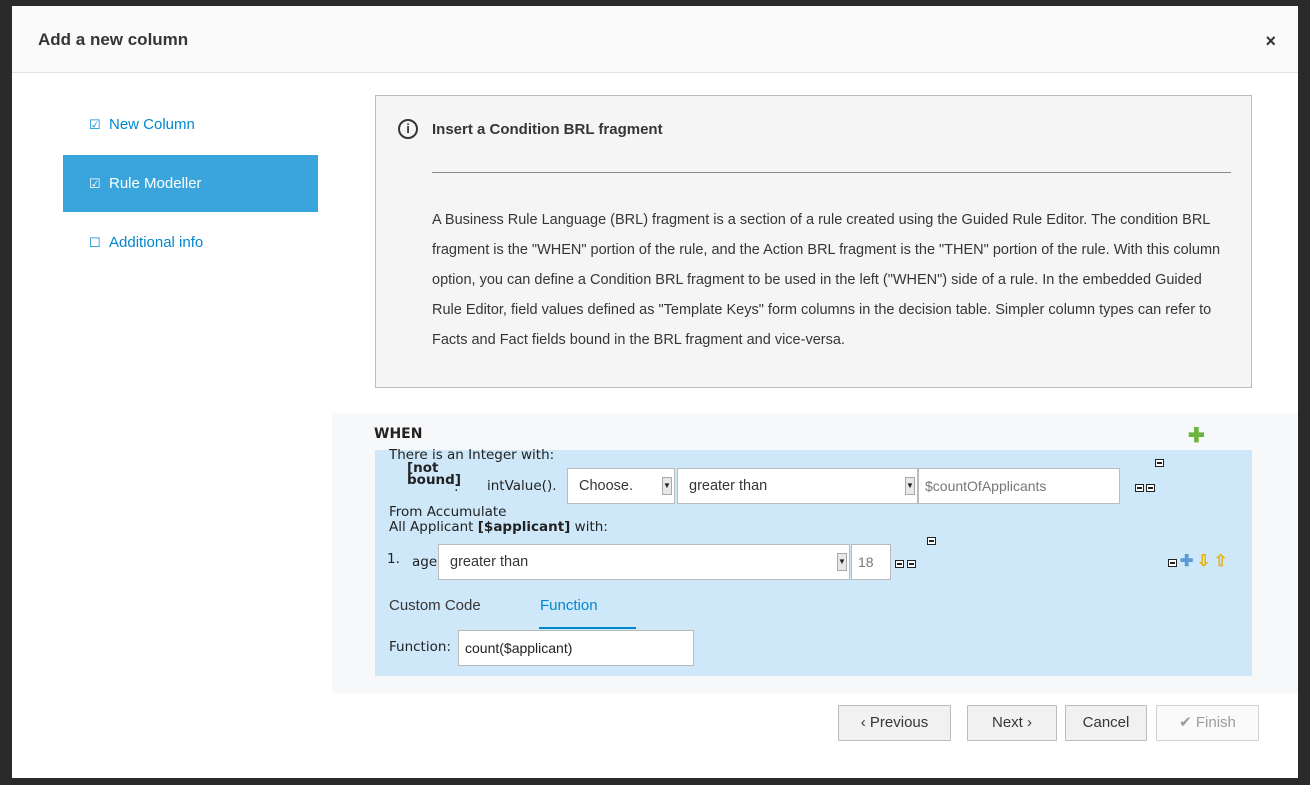  Describe the element at coordinates (424, 562) in the screenshot. I see `constraint-field: age` at that location.